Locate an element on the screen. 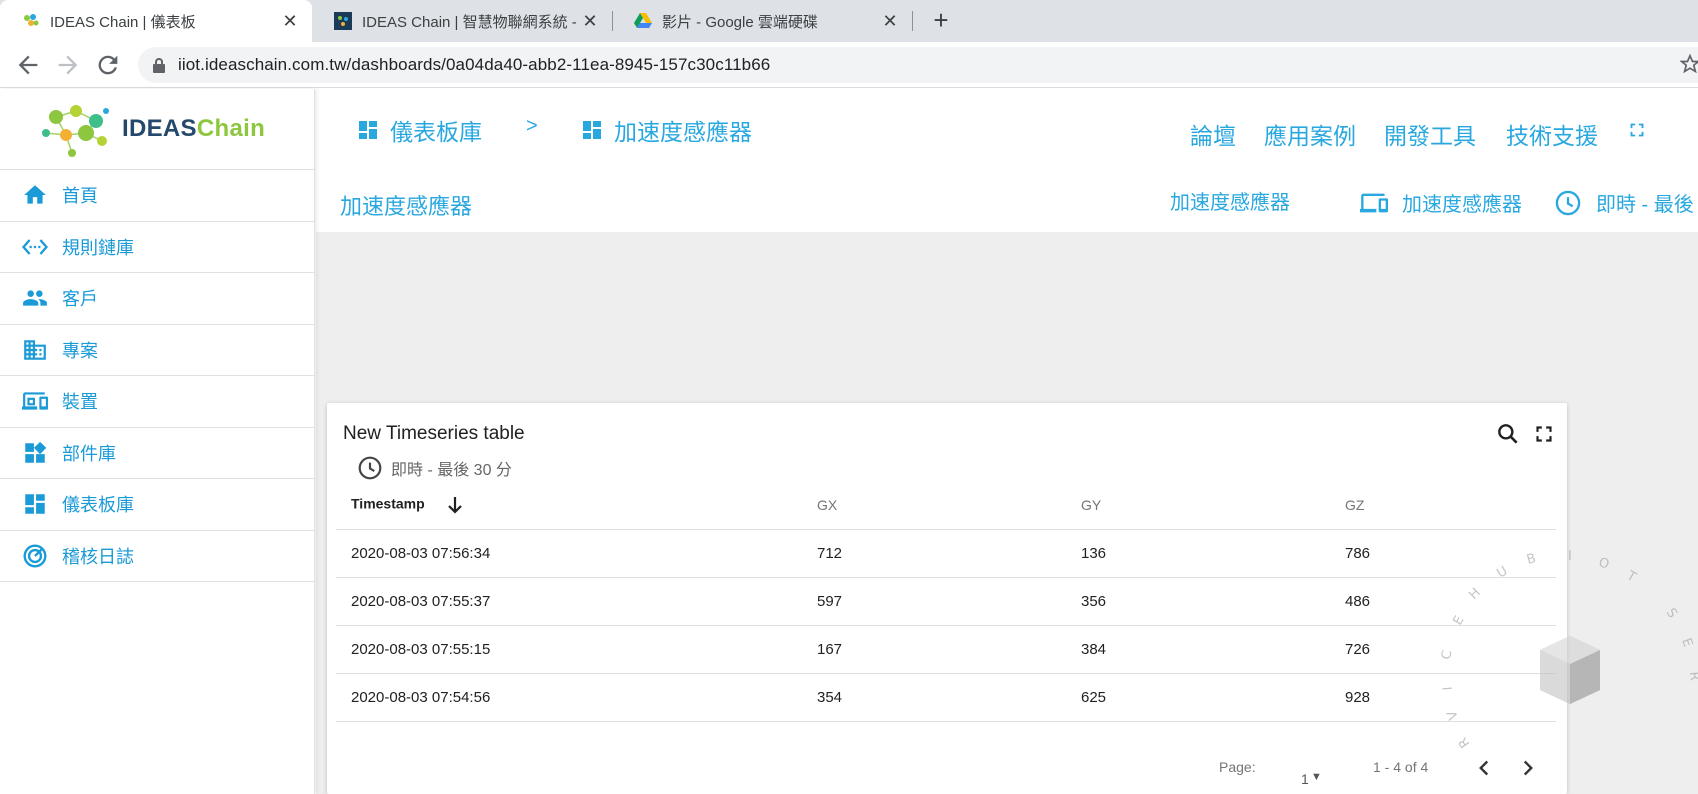 Image resolution: width=1698 pixels, height=794 pixels. breadcrumb-dashboards: 儀表板庫 is located at coordinates (419, 130).